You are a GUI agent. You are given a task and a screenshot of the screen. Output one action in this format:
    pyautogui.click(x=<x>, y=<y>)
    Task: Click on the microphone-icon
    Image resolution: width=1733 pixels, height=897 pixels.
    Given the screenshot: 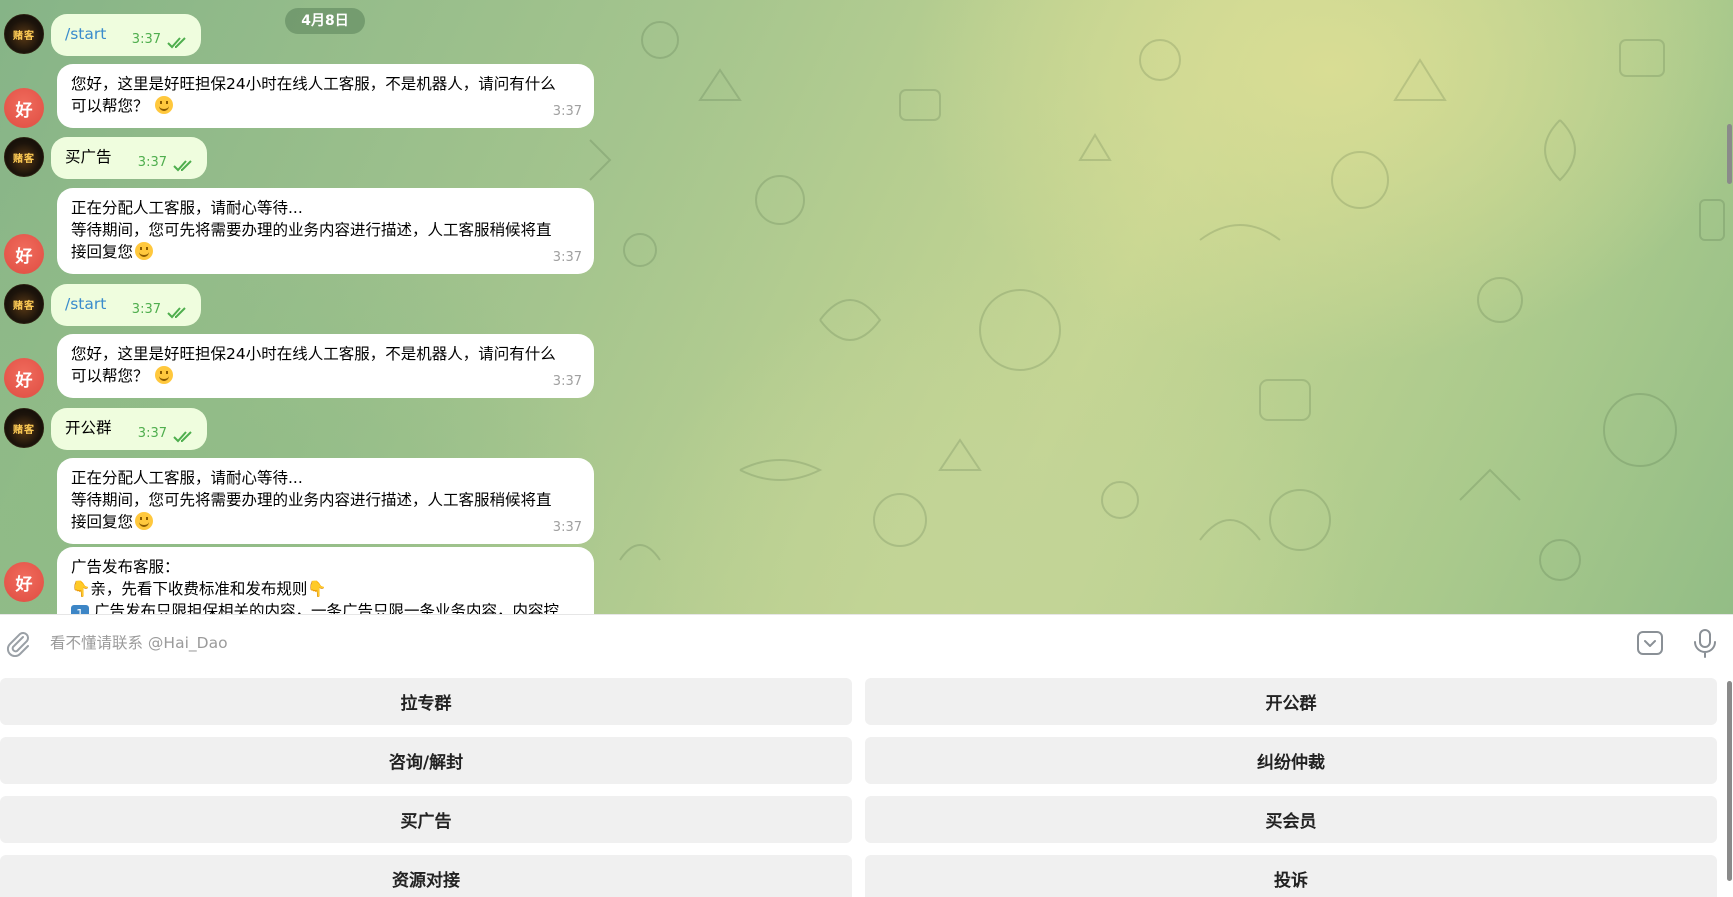 What is the action you would take?
    pyautogui.click(x=1705, y=643)
    